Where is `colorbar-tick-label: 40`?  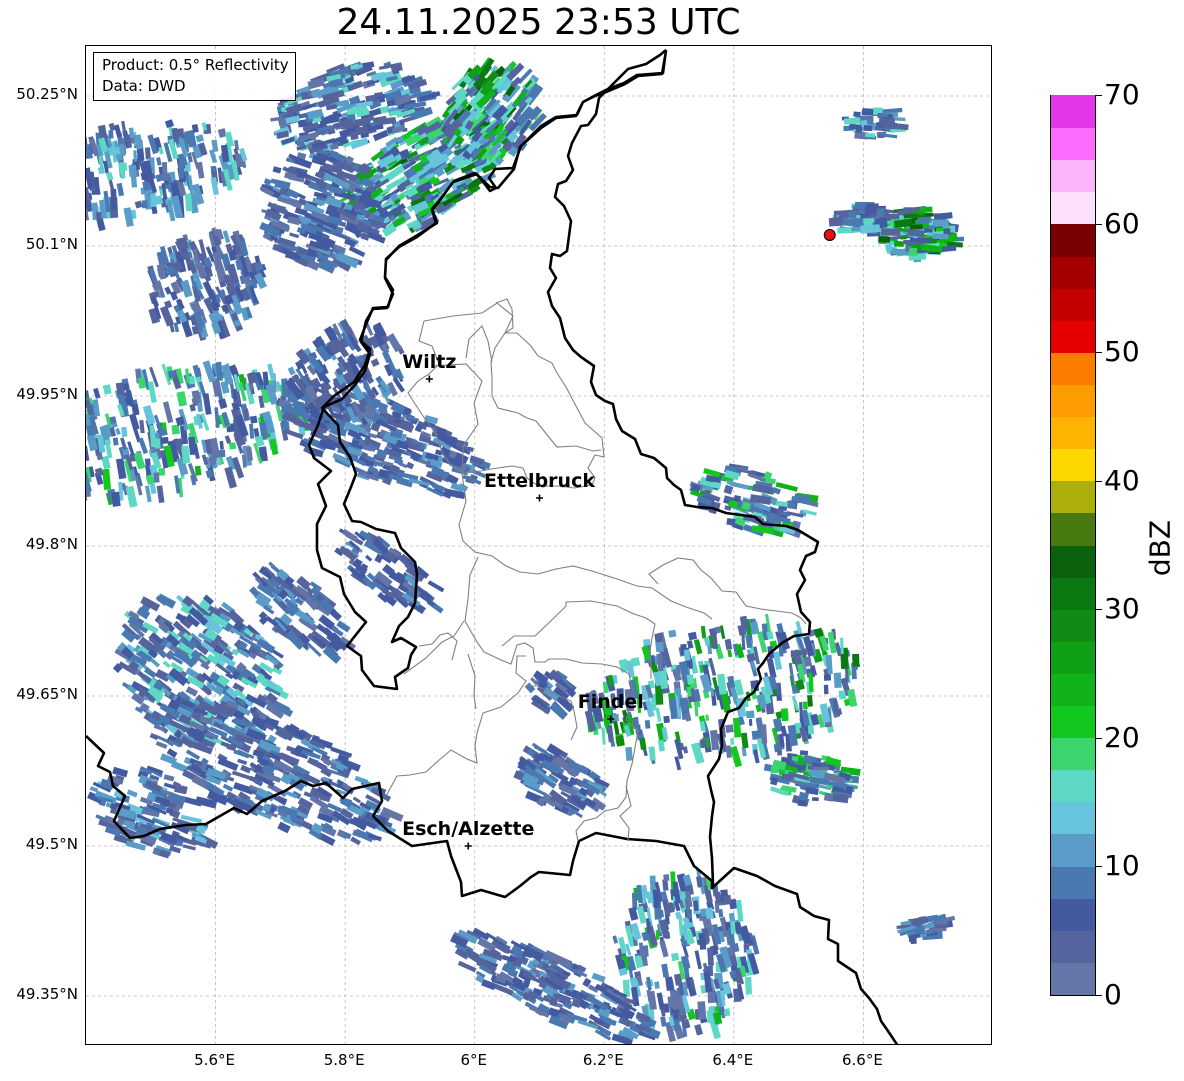 colorbar-tick-label: 40 is located at coordinates (1122, 480).